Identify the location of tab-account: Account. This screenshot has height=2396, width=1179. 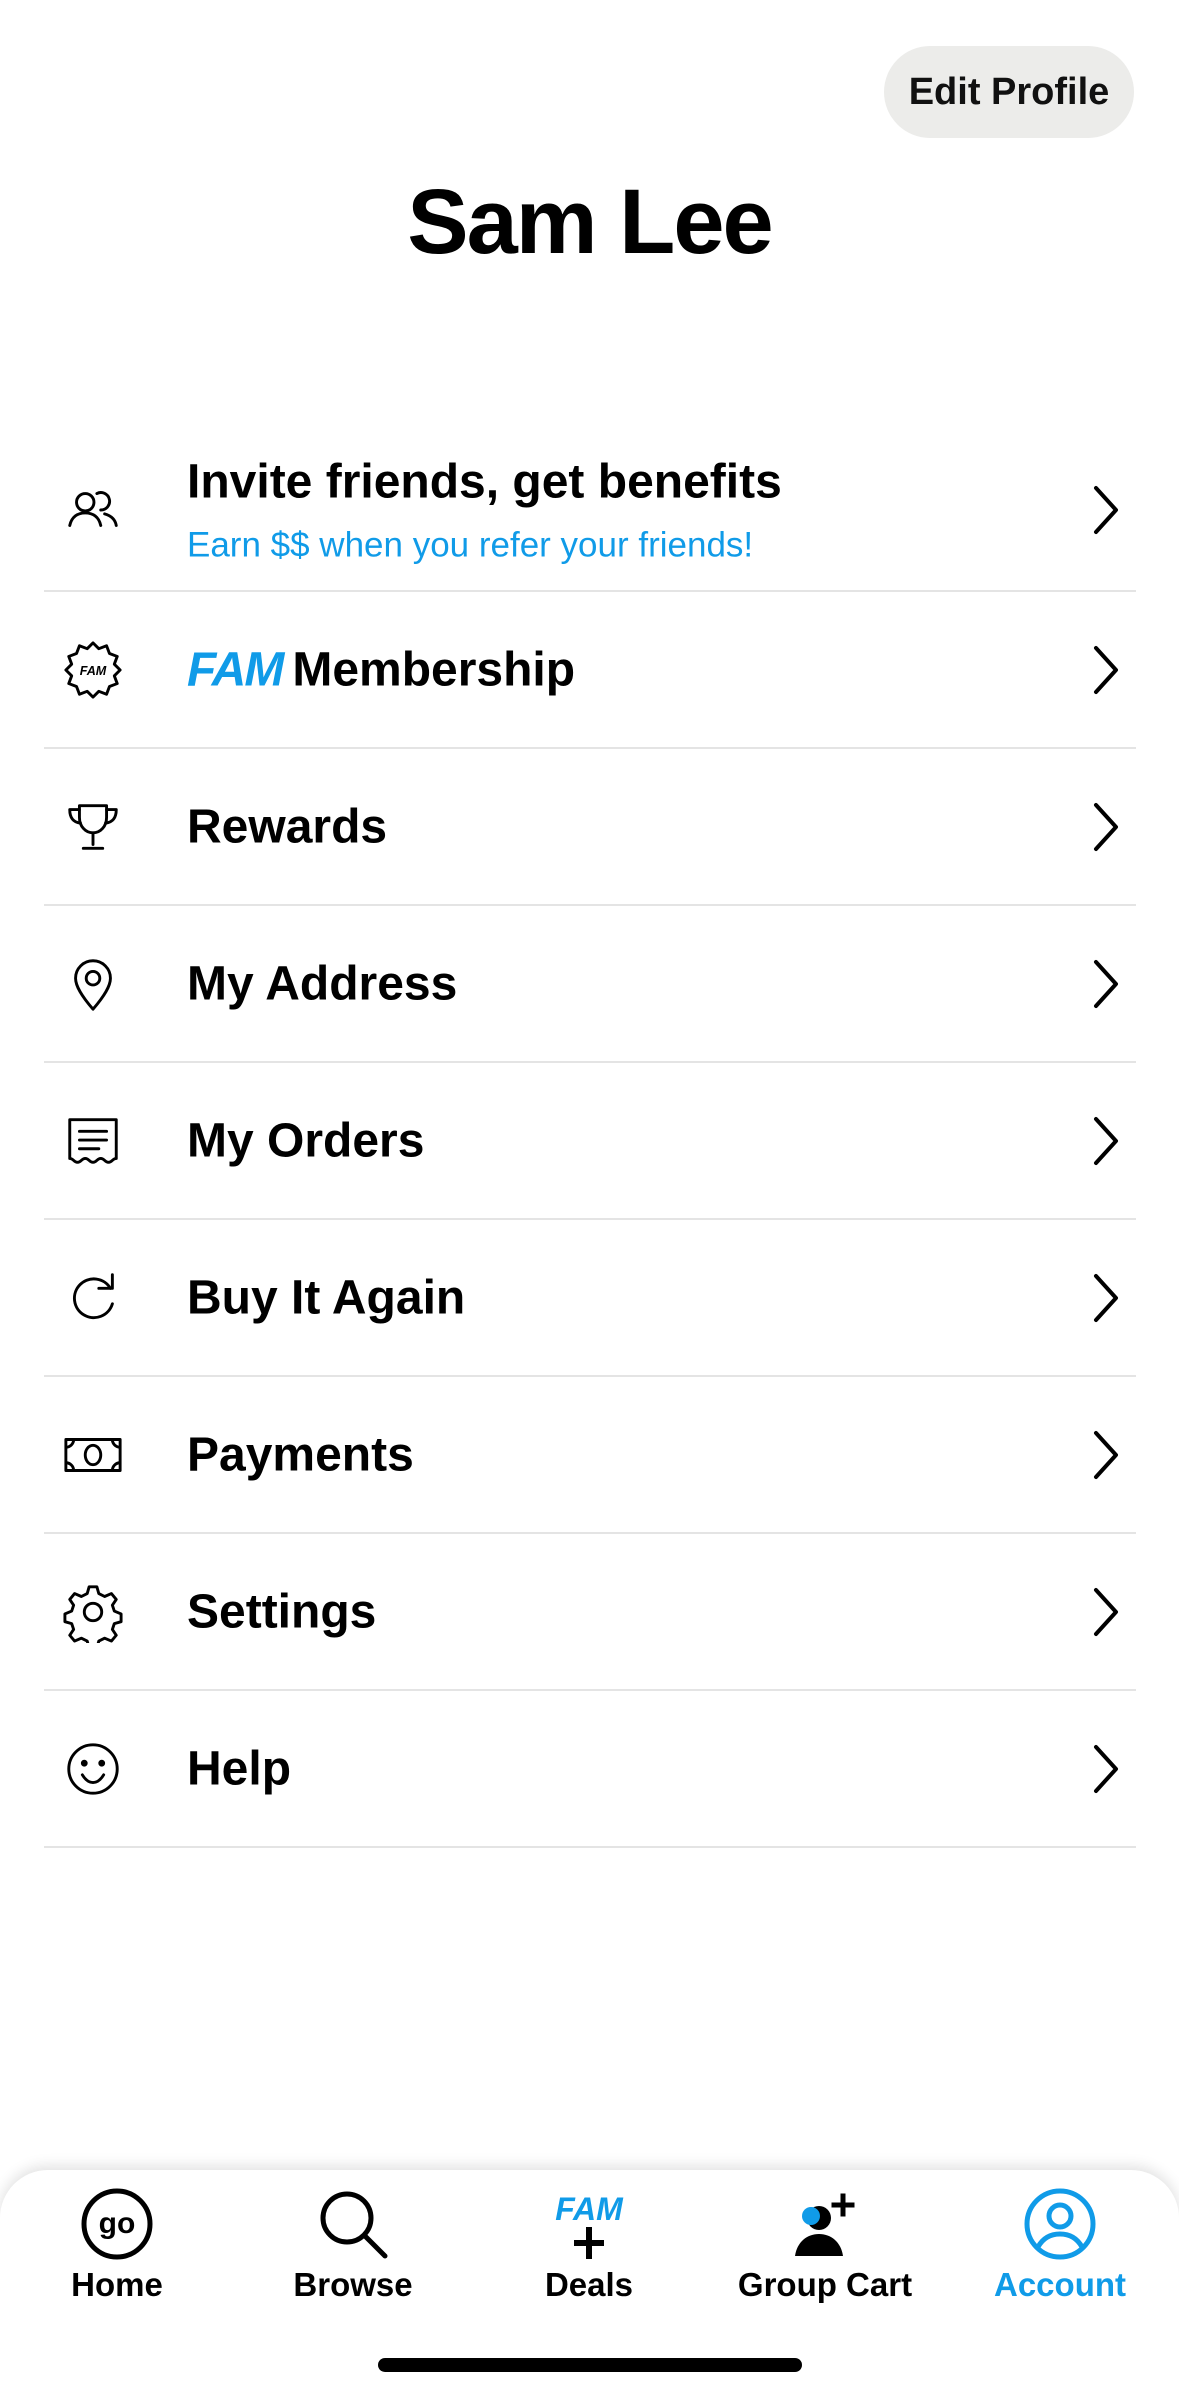
(1060, 2259).